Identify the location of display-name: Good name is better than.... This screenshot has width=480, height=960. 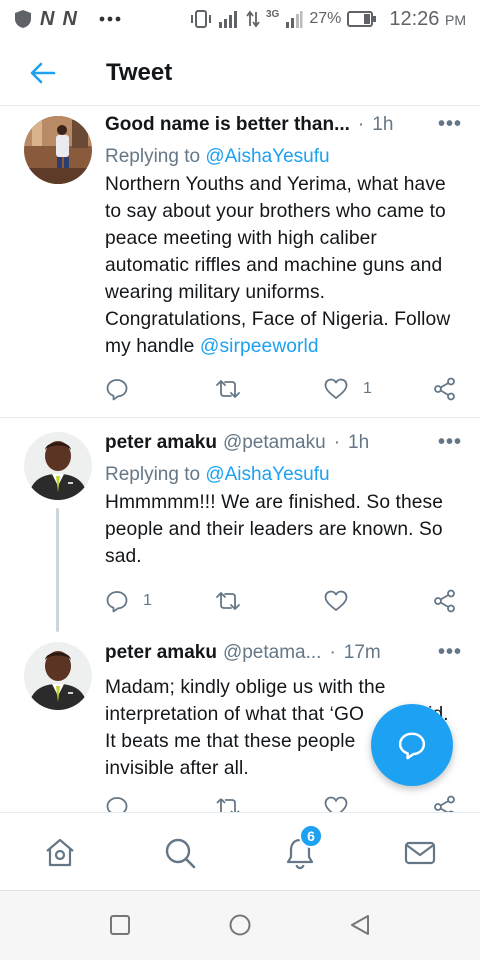
(227, 125).